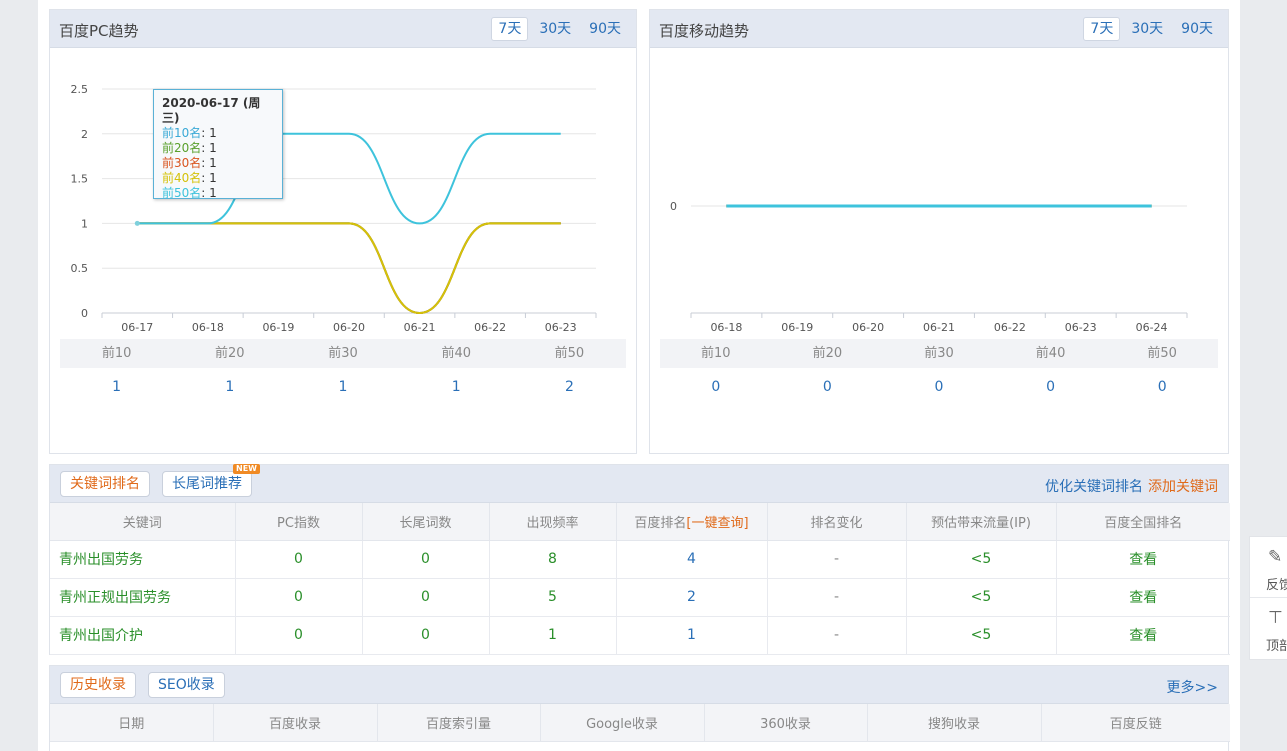  I want to click on y-tick-label: 0, so click(84, 313).